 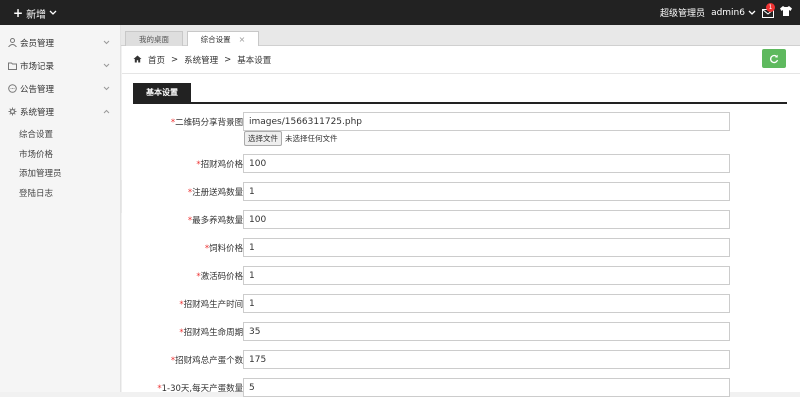 I want to click on refresh-icon, so click(x=774, y=58).